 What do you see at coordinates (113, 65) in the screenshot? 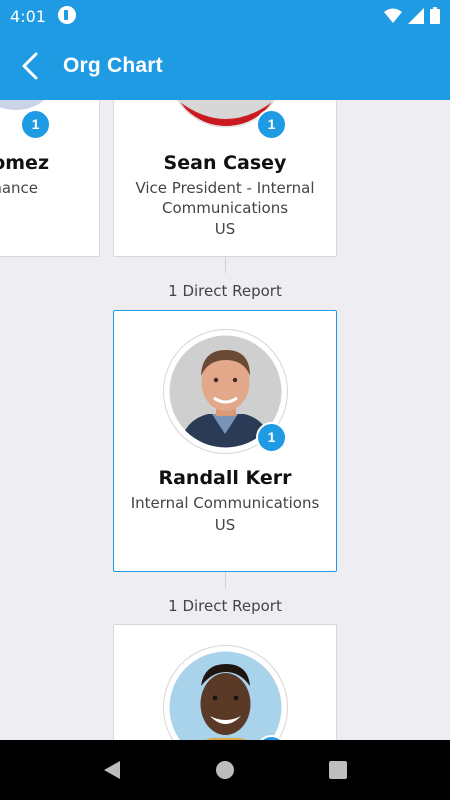
I see `page-title: Org Chart` at bounding box center [113, 65].